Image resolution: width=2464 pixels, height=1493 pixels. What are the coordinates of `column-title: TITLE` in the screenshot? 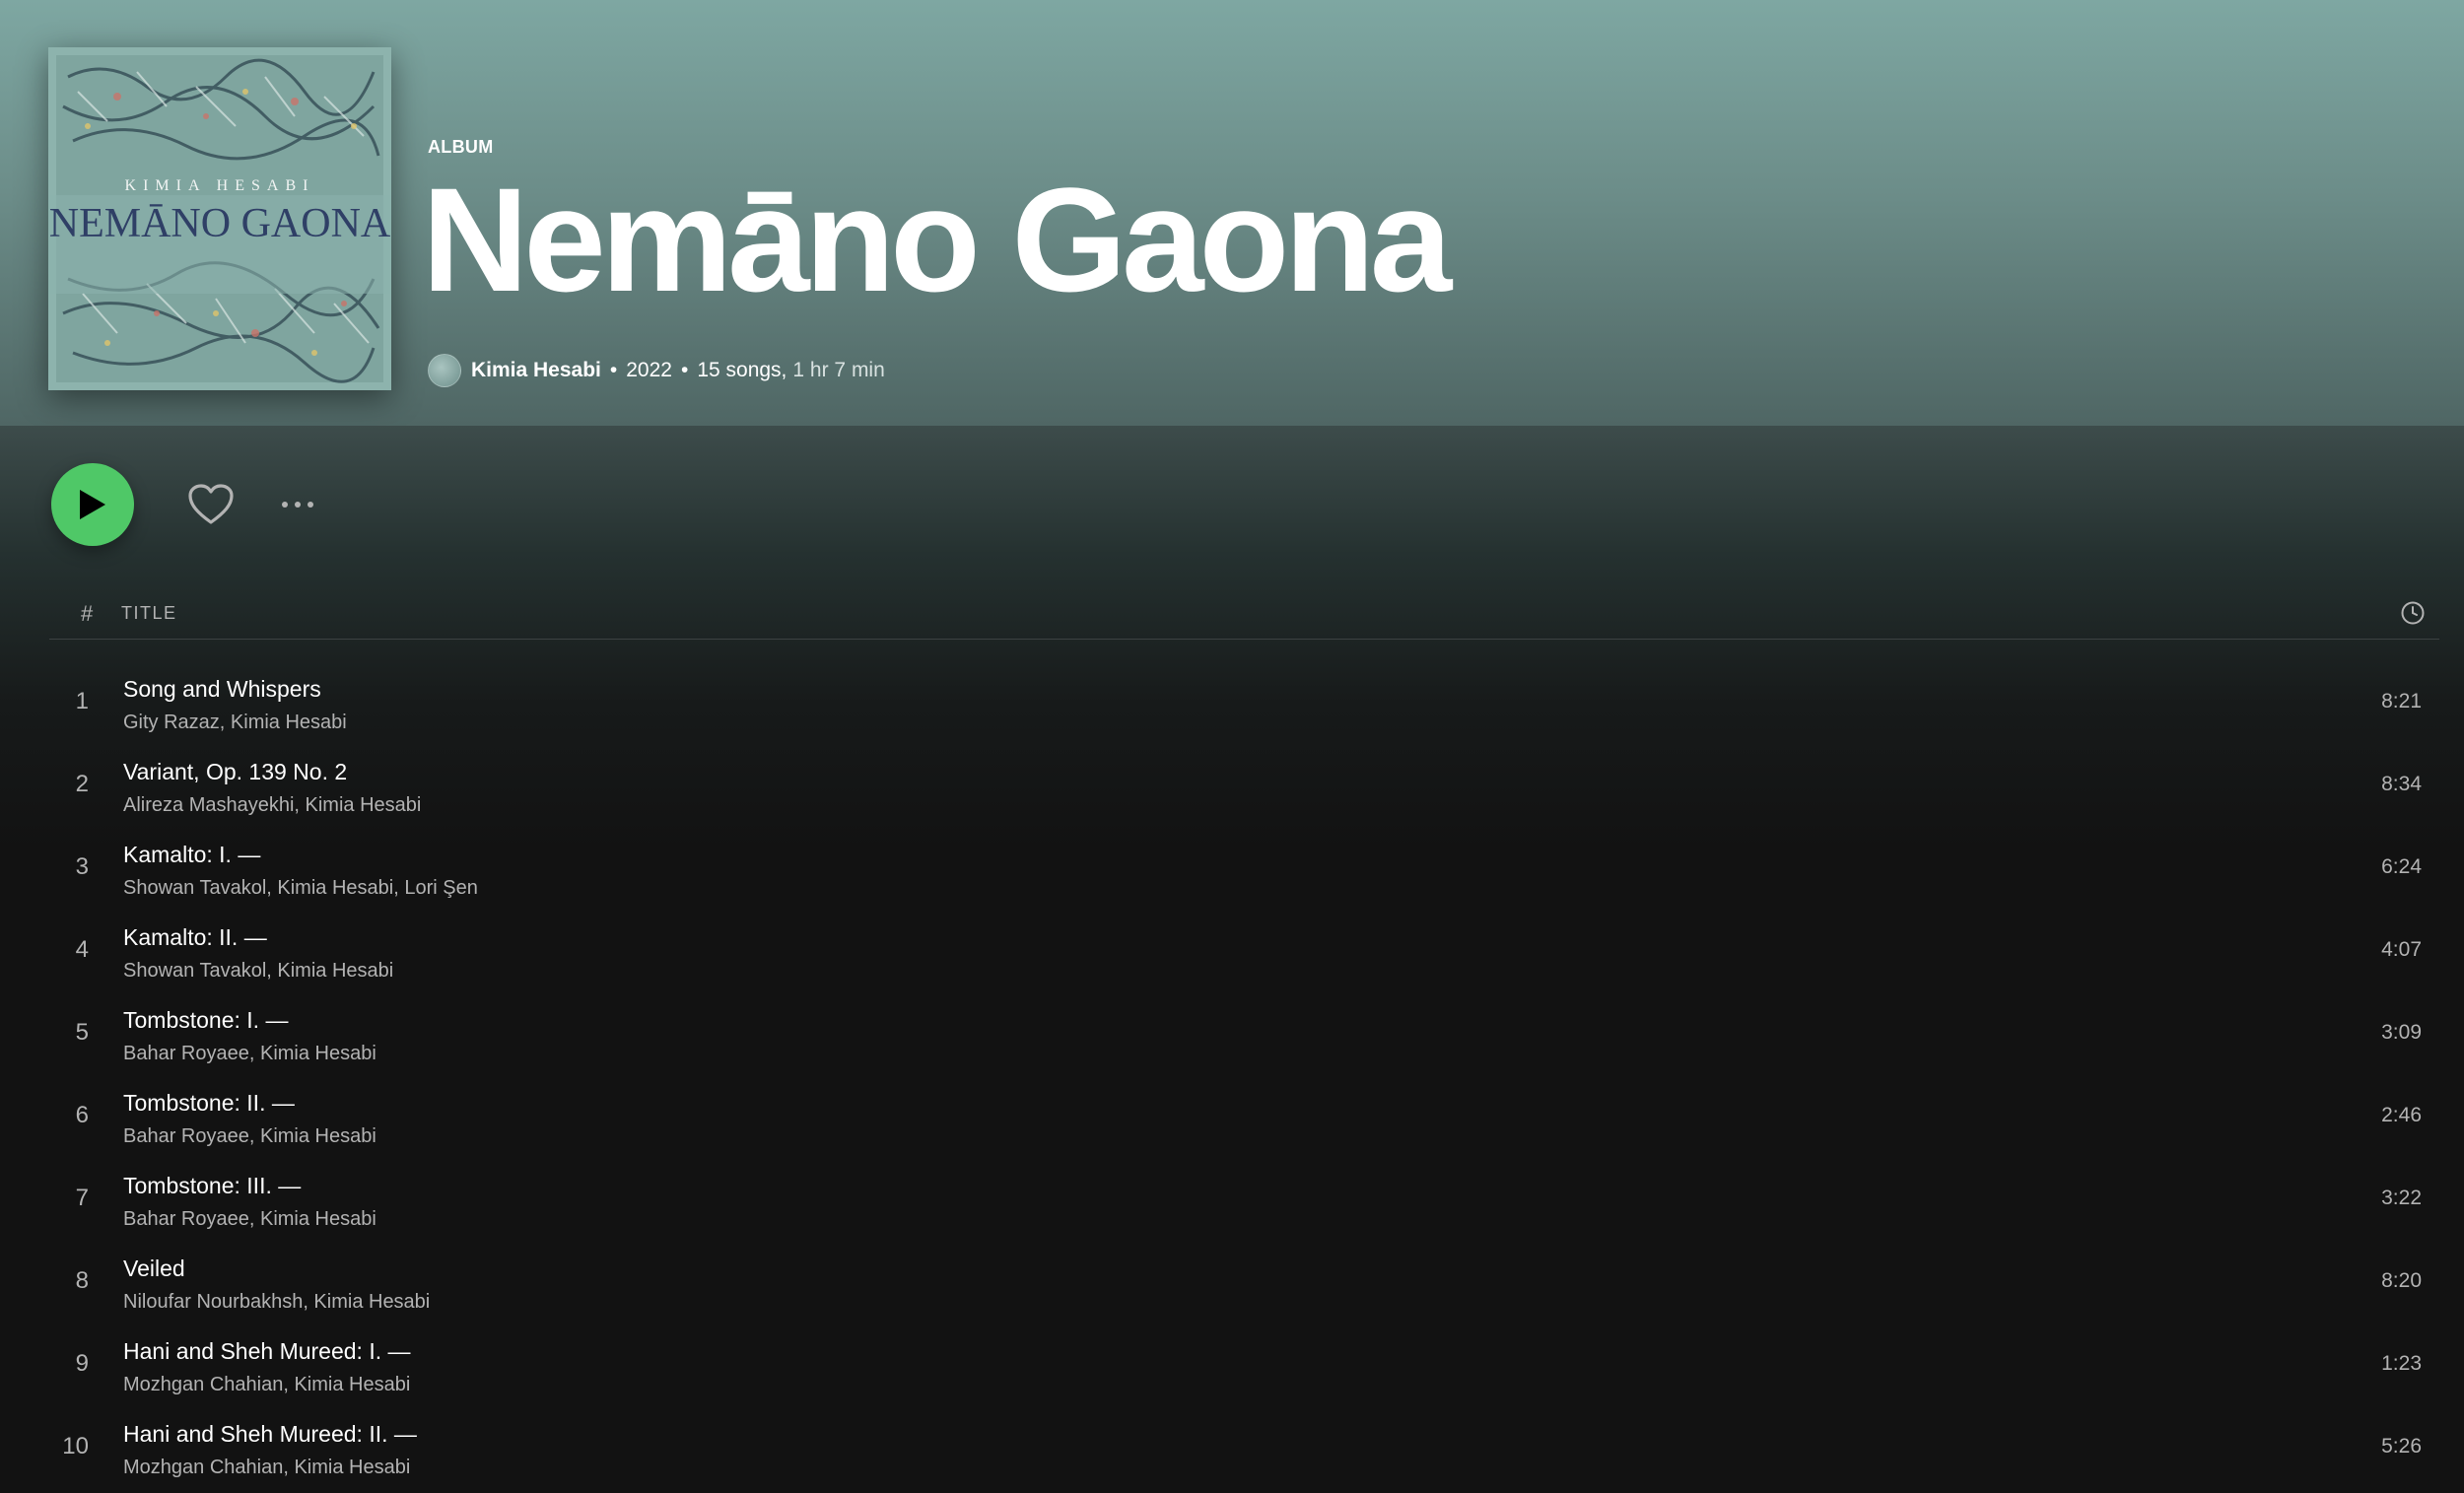 It's located at (149, 613).